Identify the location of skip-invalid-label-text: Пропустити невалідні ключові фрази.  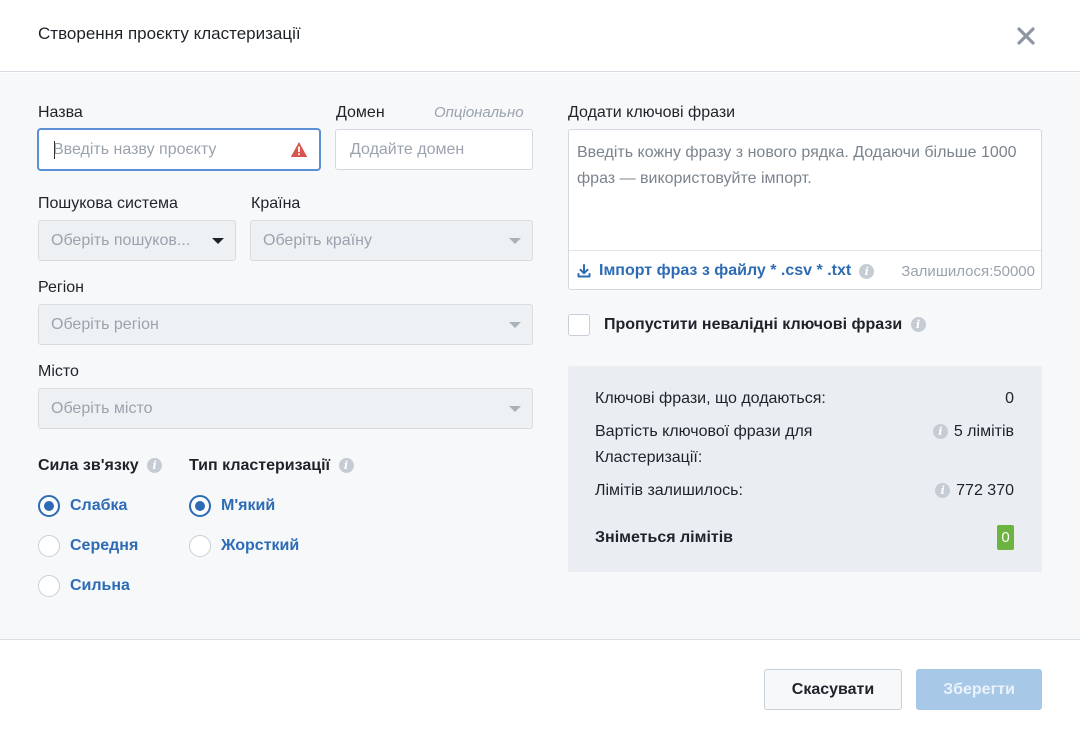
(753, 324).